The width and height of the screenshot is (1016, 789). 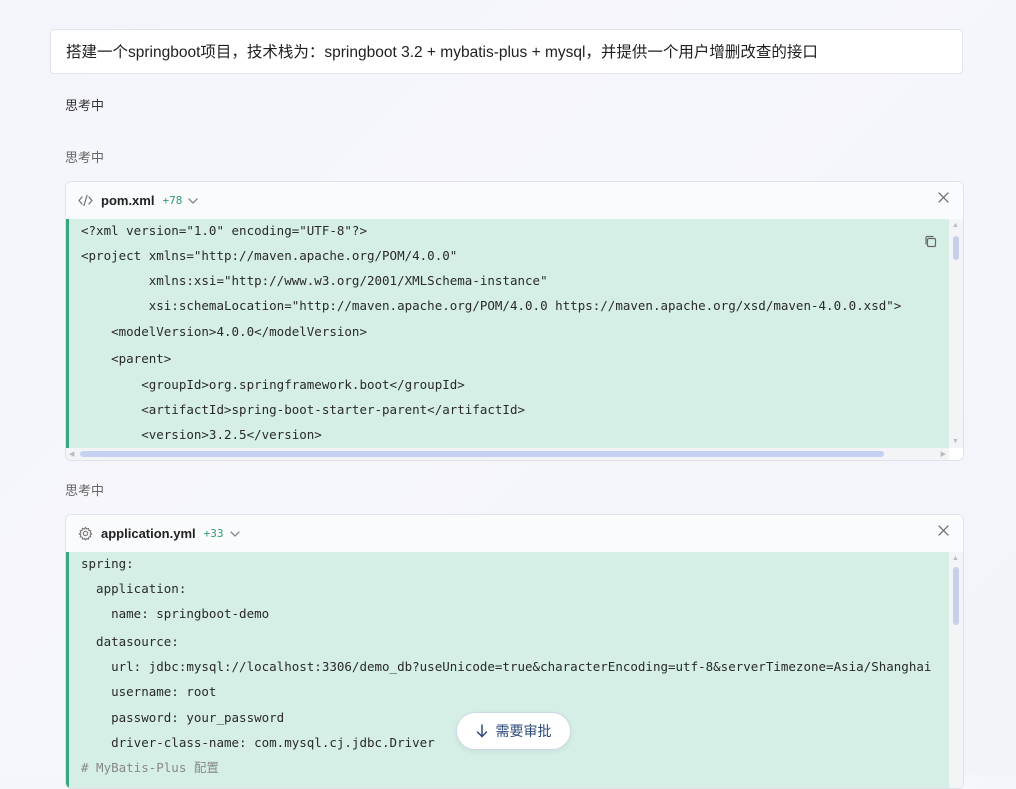 I want to click on approval-required-button: 需要审批, so click(x=513, y=731).